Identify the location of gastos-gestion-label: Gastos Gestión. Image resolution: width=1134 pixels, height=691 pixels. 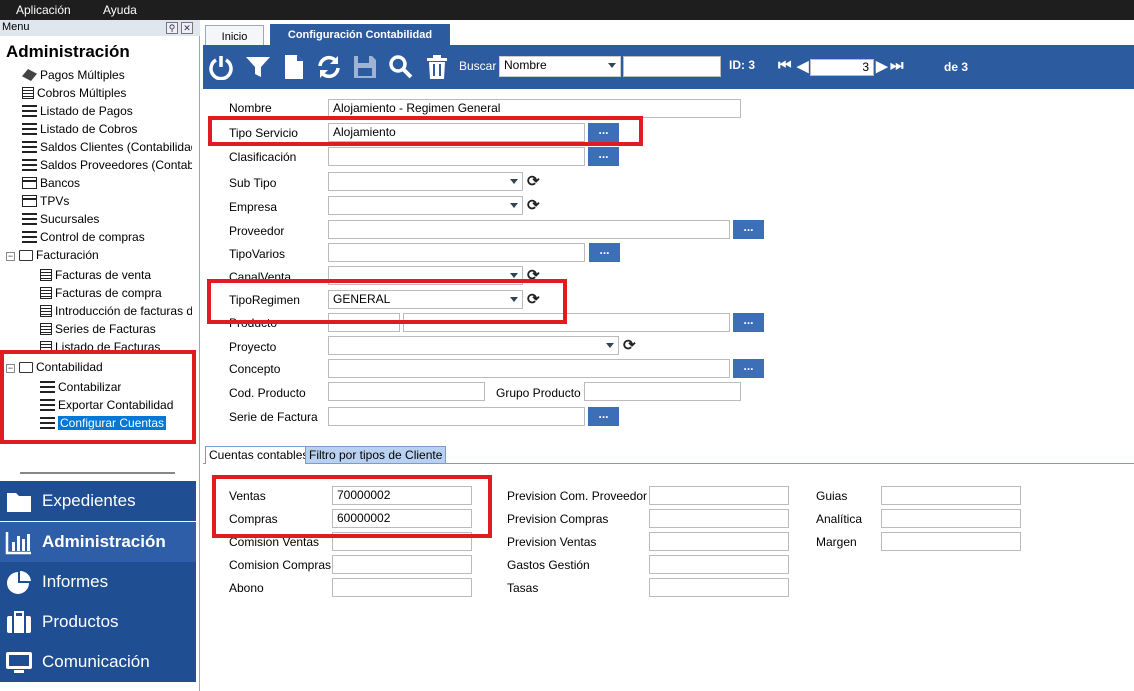
(548, 565).